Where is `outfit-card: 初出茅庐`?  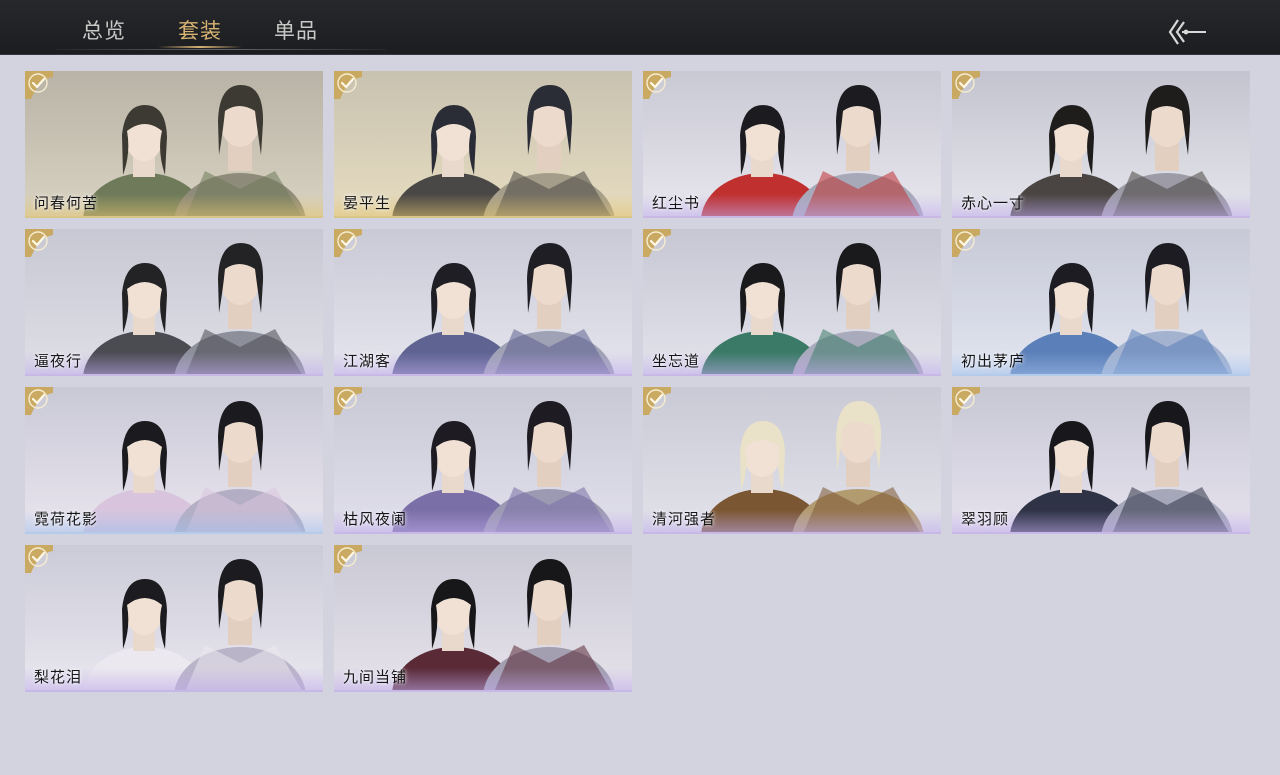 outfit-card: 初出茅庐 is located at coordinates (1101, 302).